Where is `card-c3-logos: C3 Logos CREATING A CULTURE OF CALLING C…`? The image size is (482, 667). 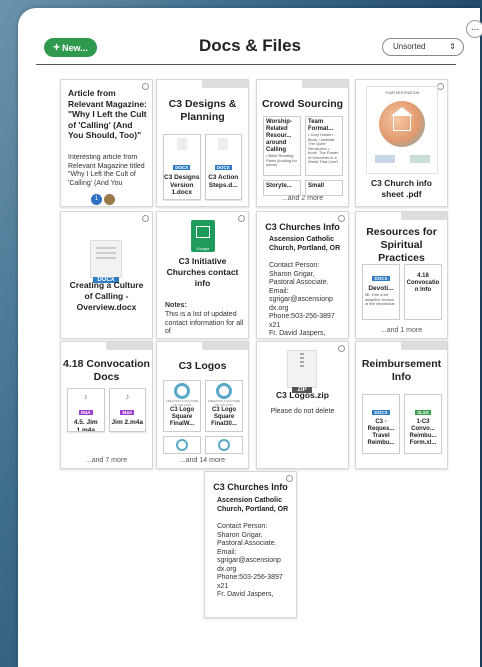
card-c3-logos: C3 Logos CREATING A CULTURE OF CALLING C… is located at coordinates (202, 405).